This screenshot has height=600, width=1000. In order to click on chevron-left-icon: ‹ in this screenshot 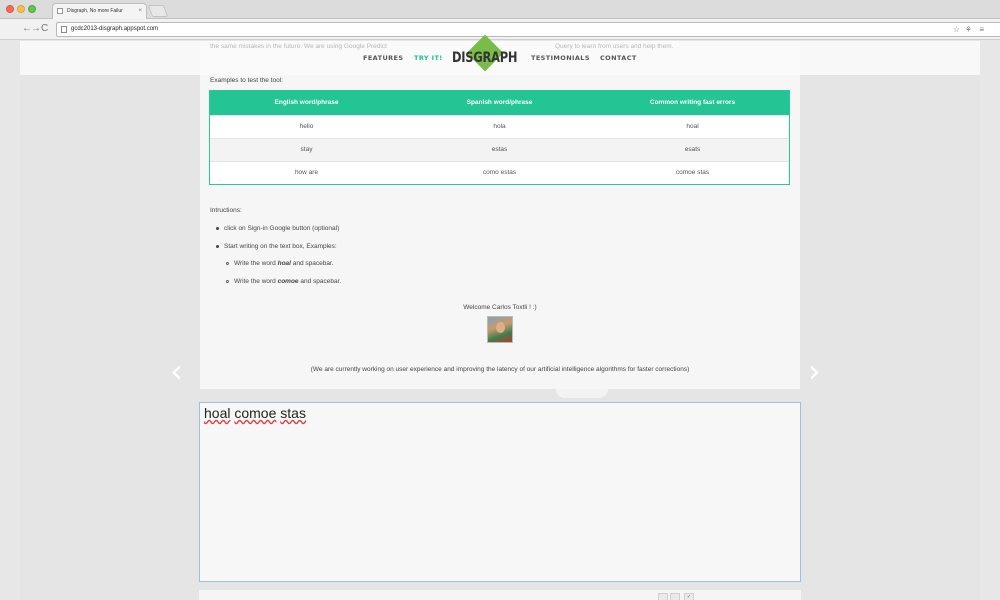, I will do `click(176, 371)`.